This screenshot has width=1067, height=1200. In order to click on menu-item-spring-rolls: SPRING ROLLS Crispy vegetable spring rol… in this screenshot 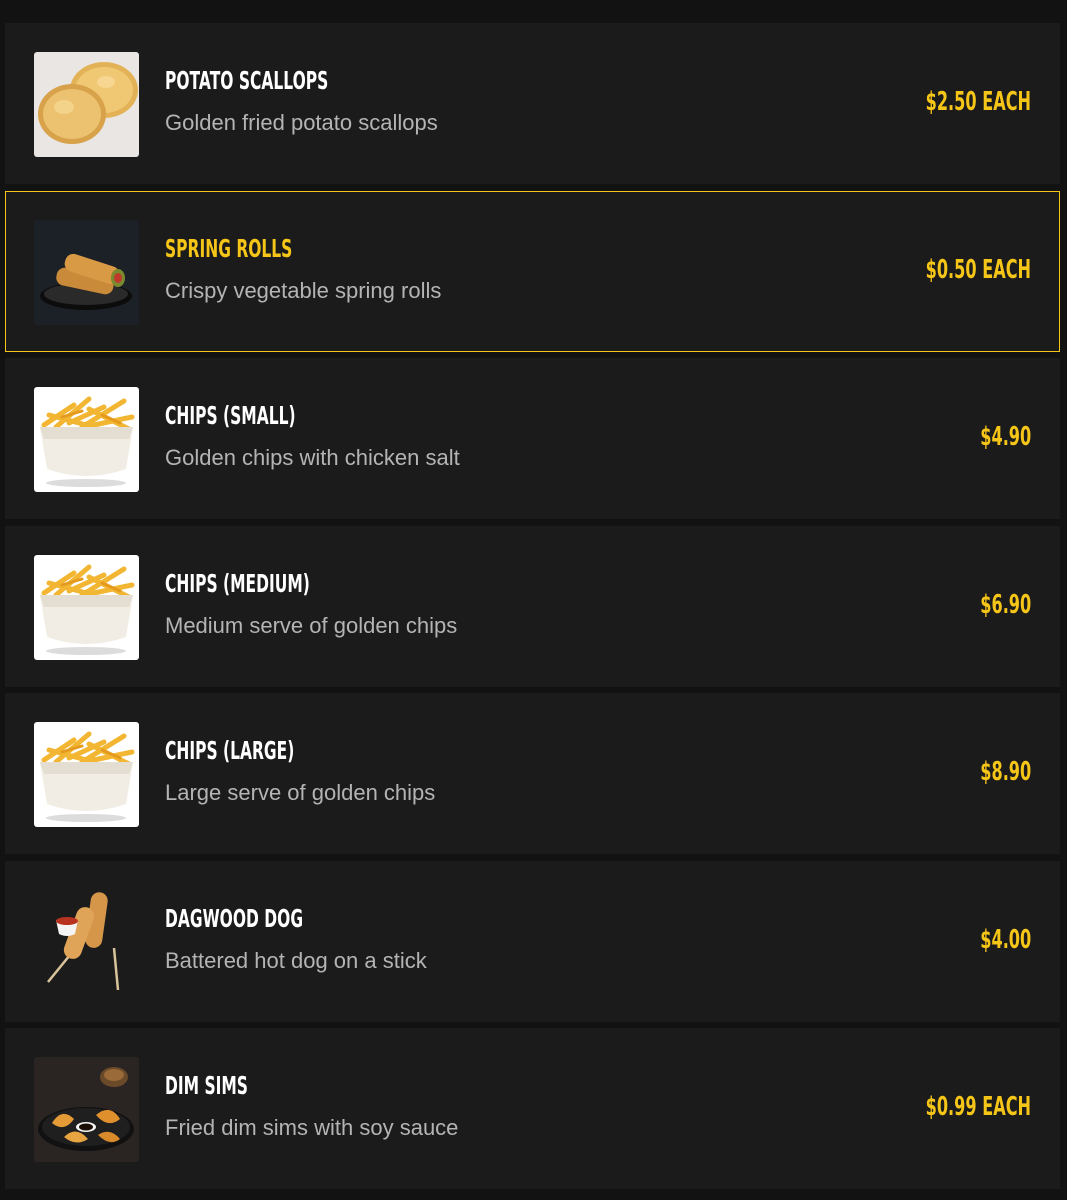, I will do `click(532, 271)`.